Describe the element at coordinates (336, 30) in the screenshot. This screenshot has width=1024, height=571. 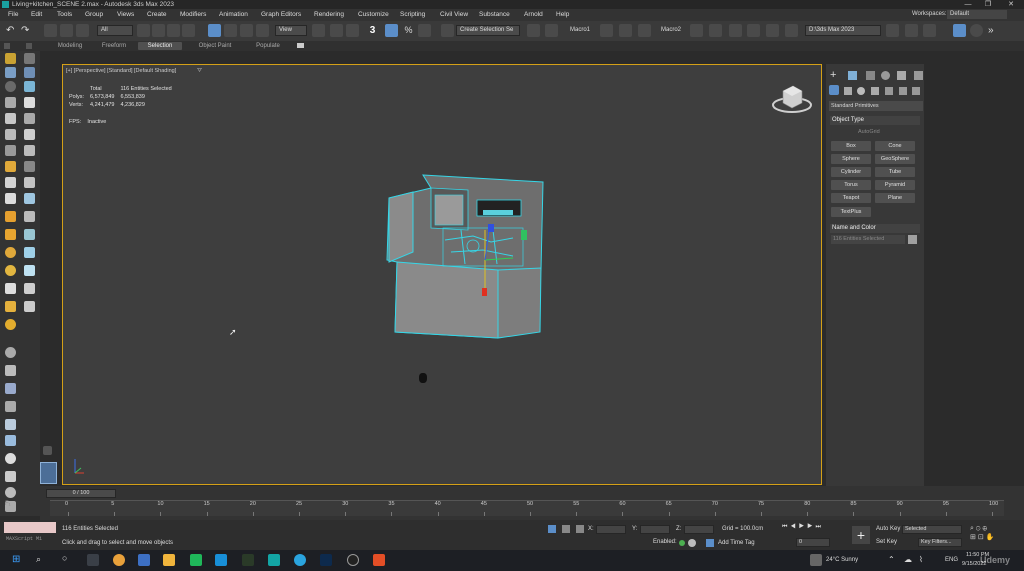
I see `select-manipulate-icon` at that location.